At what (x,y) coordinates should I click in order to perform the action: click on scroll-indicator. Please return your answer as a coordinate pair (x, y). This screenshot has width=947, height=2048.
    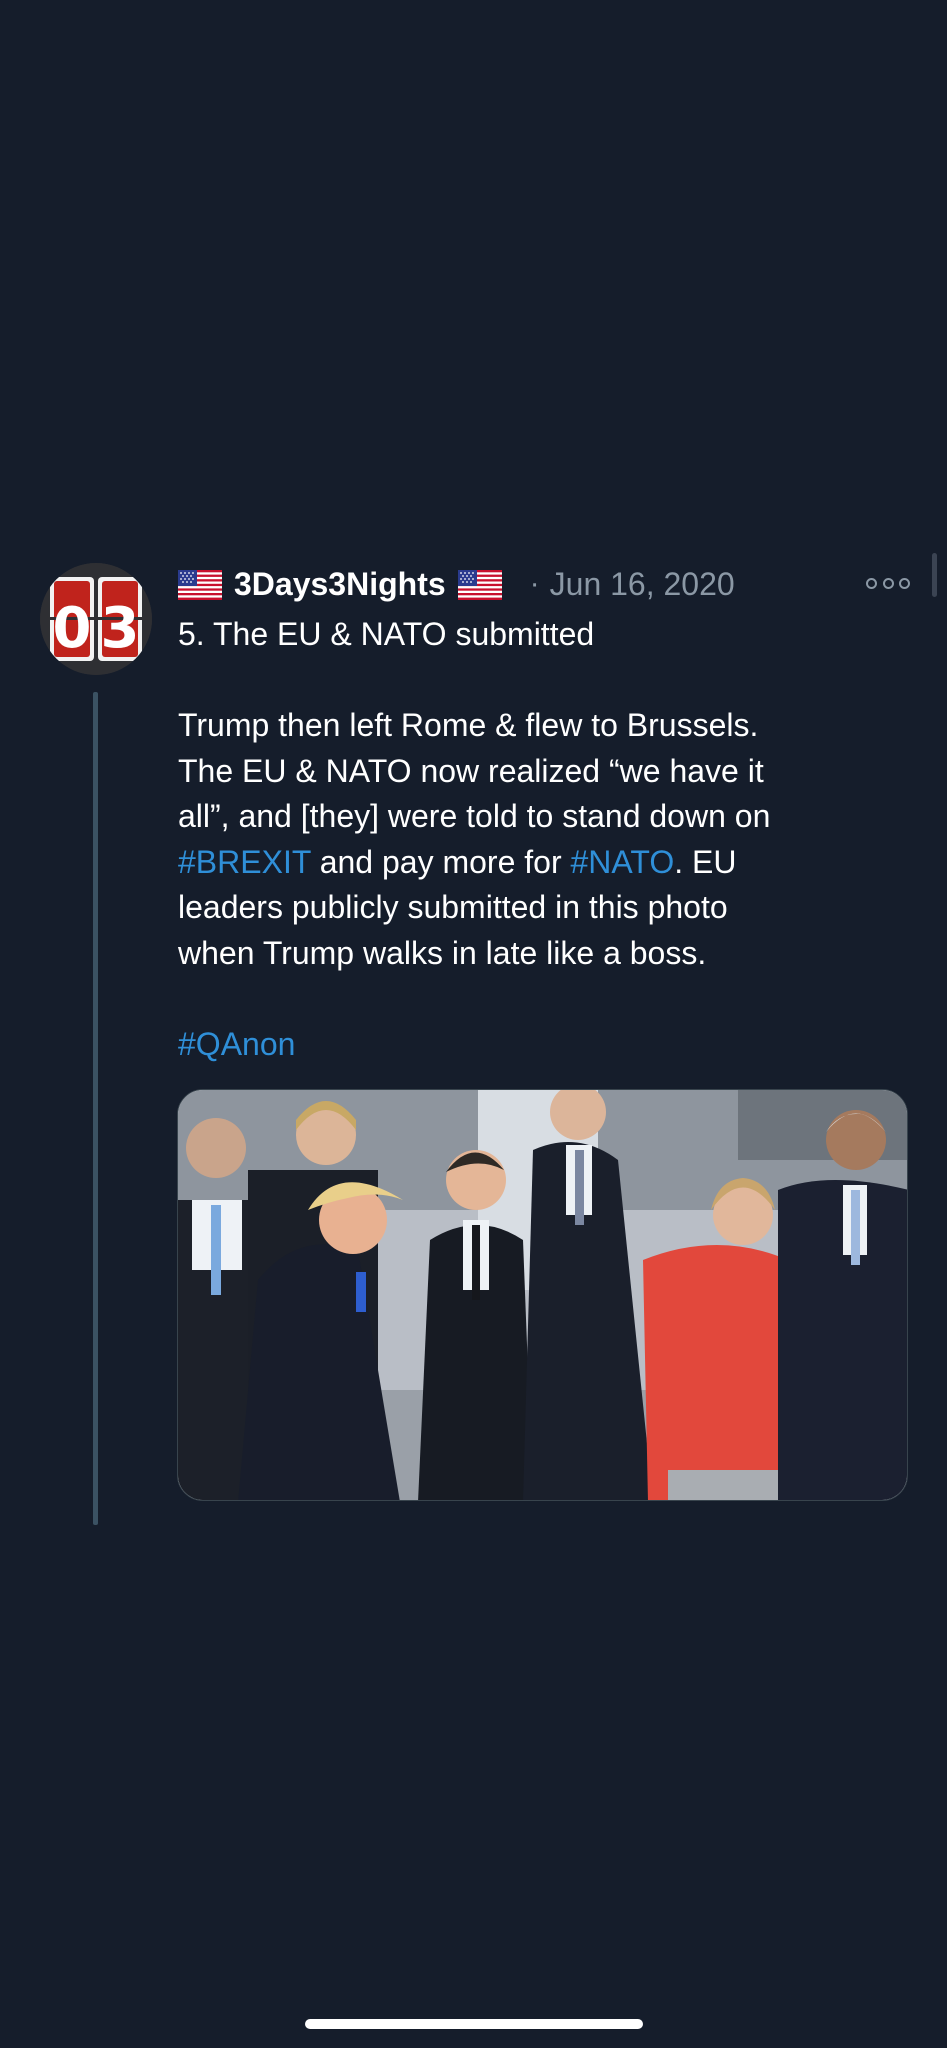
    Looking at the image, I should click on (934, 575).